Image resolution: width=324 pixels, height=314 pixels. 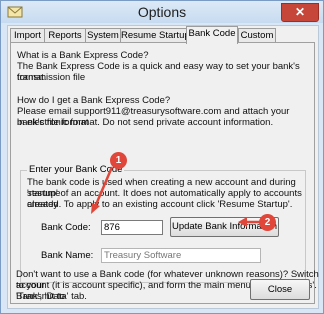 What do you see at coordinates (94, 100) in the screenshot?
I see `question-how: How do I get a Bank Express Code?` at bounding box center [94, 100].